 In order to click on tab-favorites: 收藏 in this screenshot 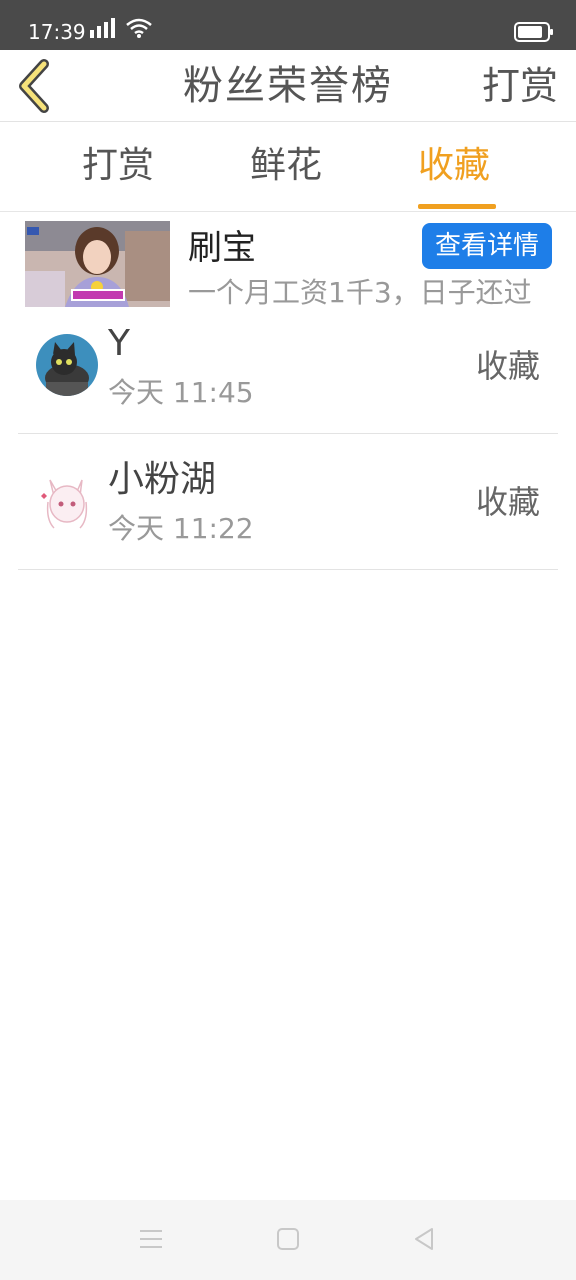, I will do `click(454, 166)`.